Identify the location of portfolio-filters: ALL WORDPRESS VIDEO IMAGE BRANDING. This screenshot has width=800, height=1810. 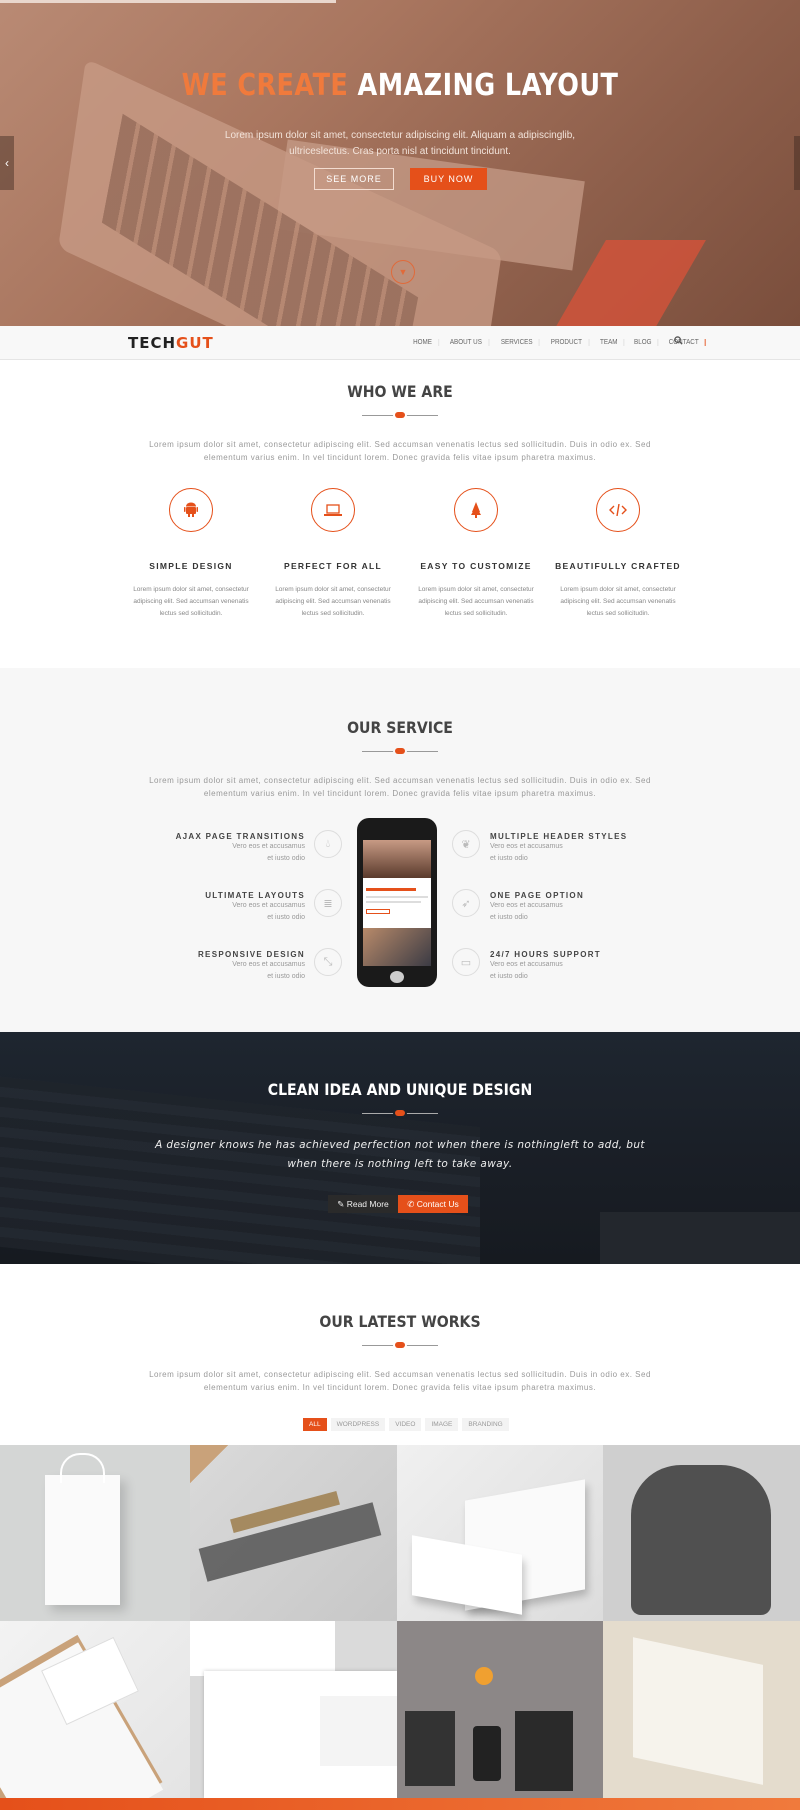
(406, 1424).